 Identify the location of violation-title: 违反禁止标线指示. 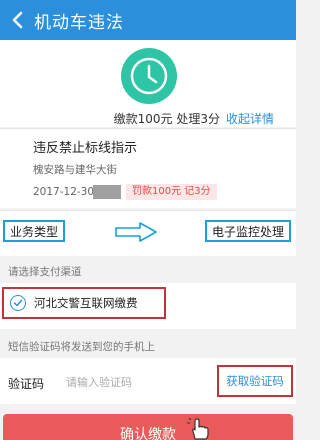
(85, 148).